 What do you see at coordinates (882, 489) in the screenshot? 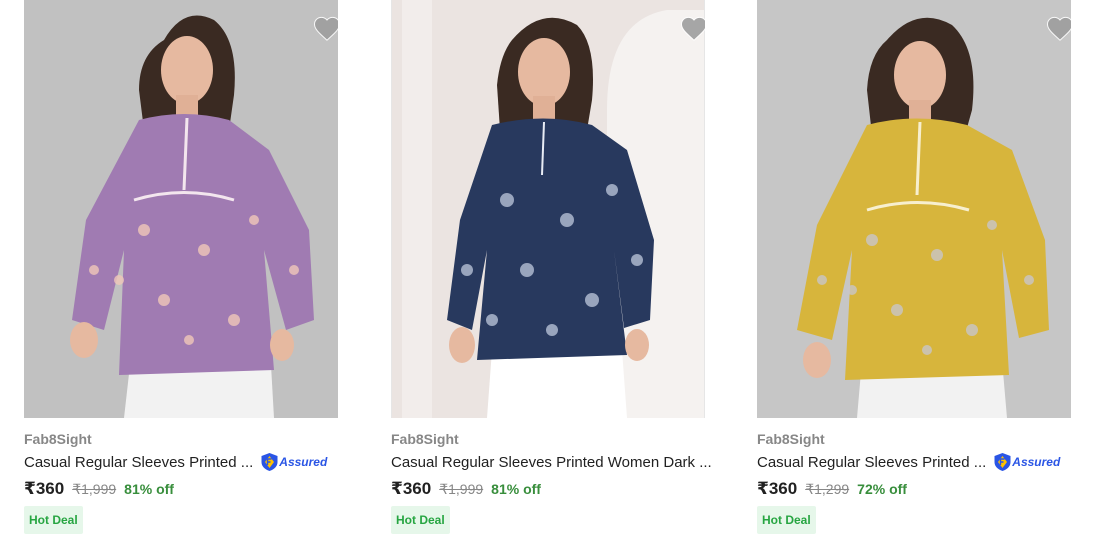
I see `discount-percent: 72% off` at bounding box center [882, 489].